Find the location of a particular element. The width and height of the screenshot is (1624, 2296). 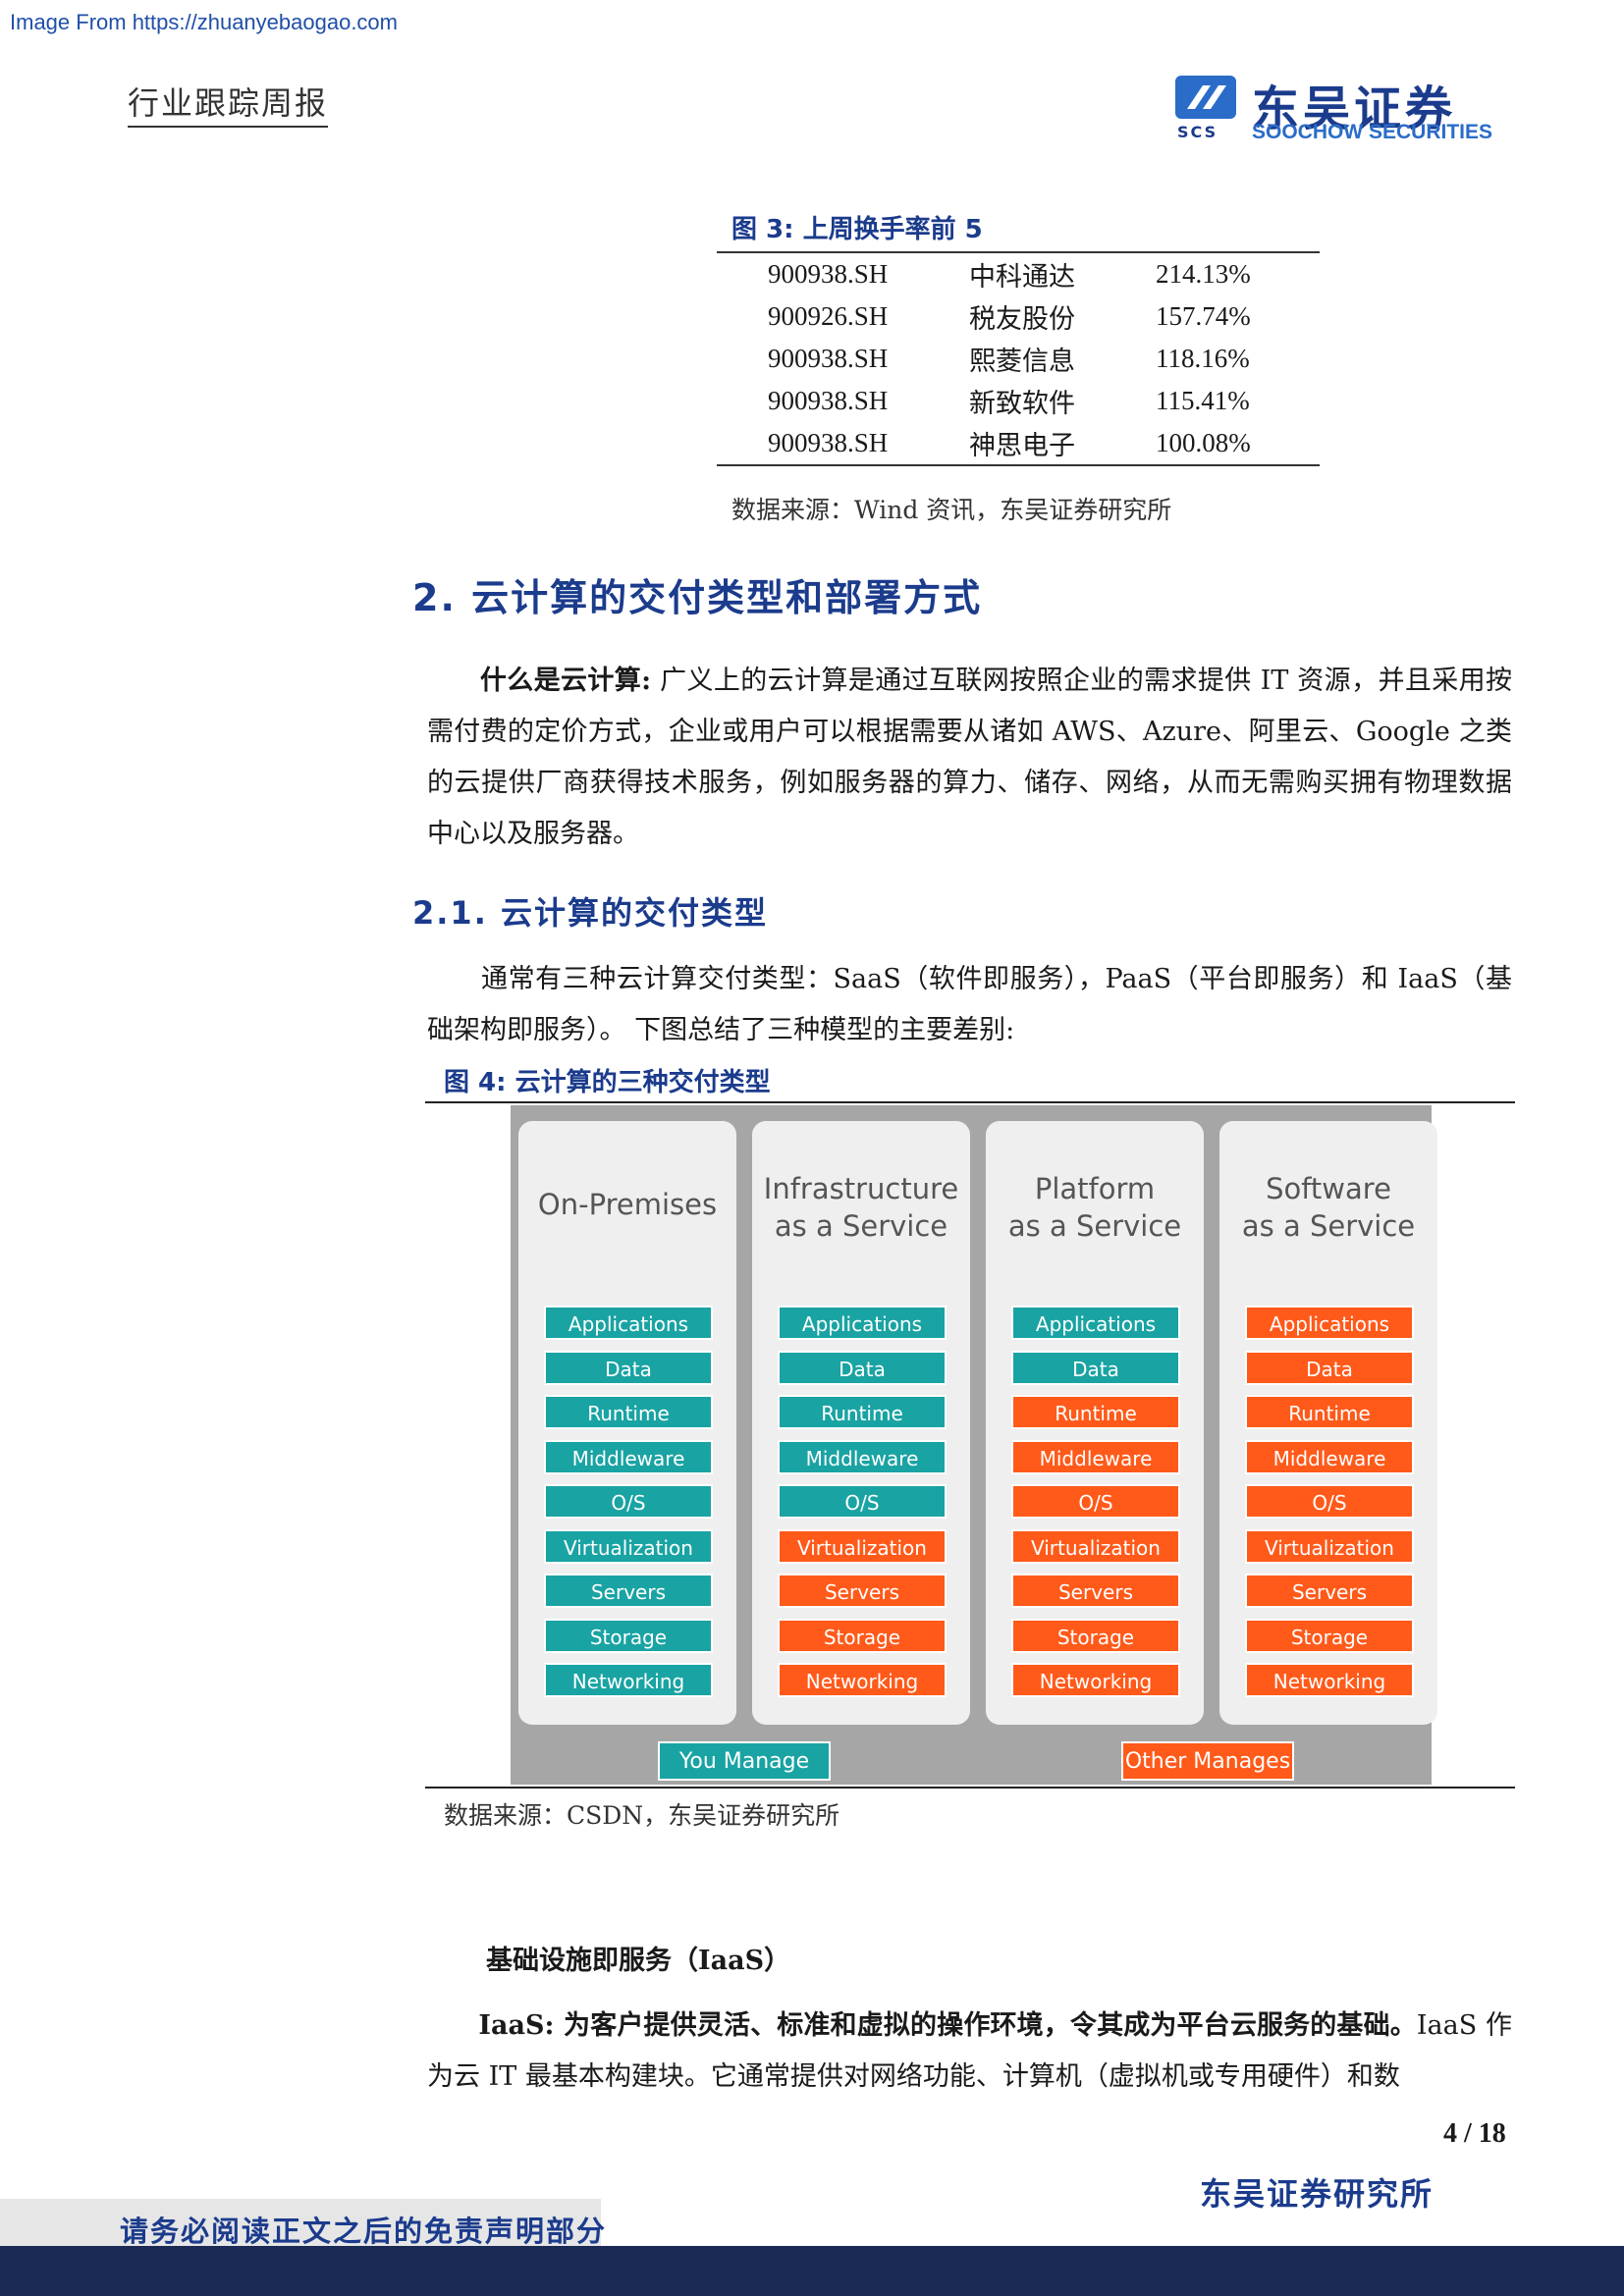

table-row: 900938.SH 神思电子 100.08% is located at coordinates (1018, 443).